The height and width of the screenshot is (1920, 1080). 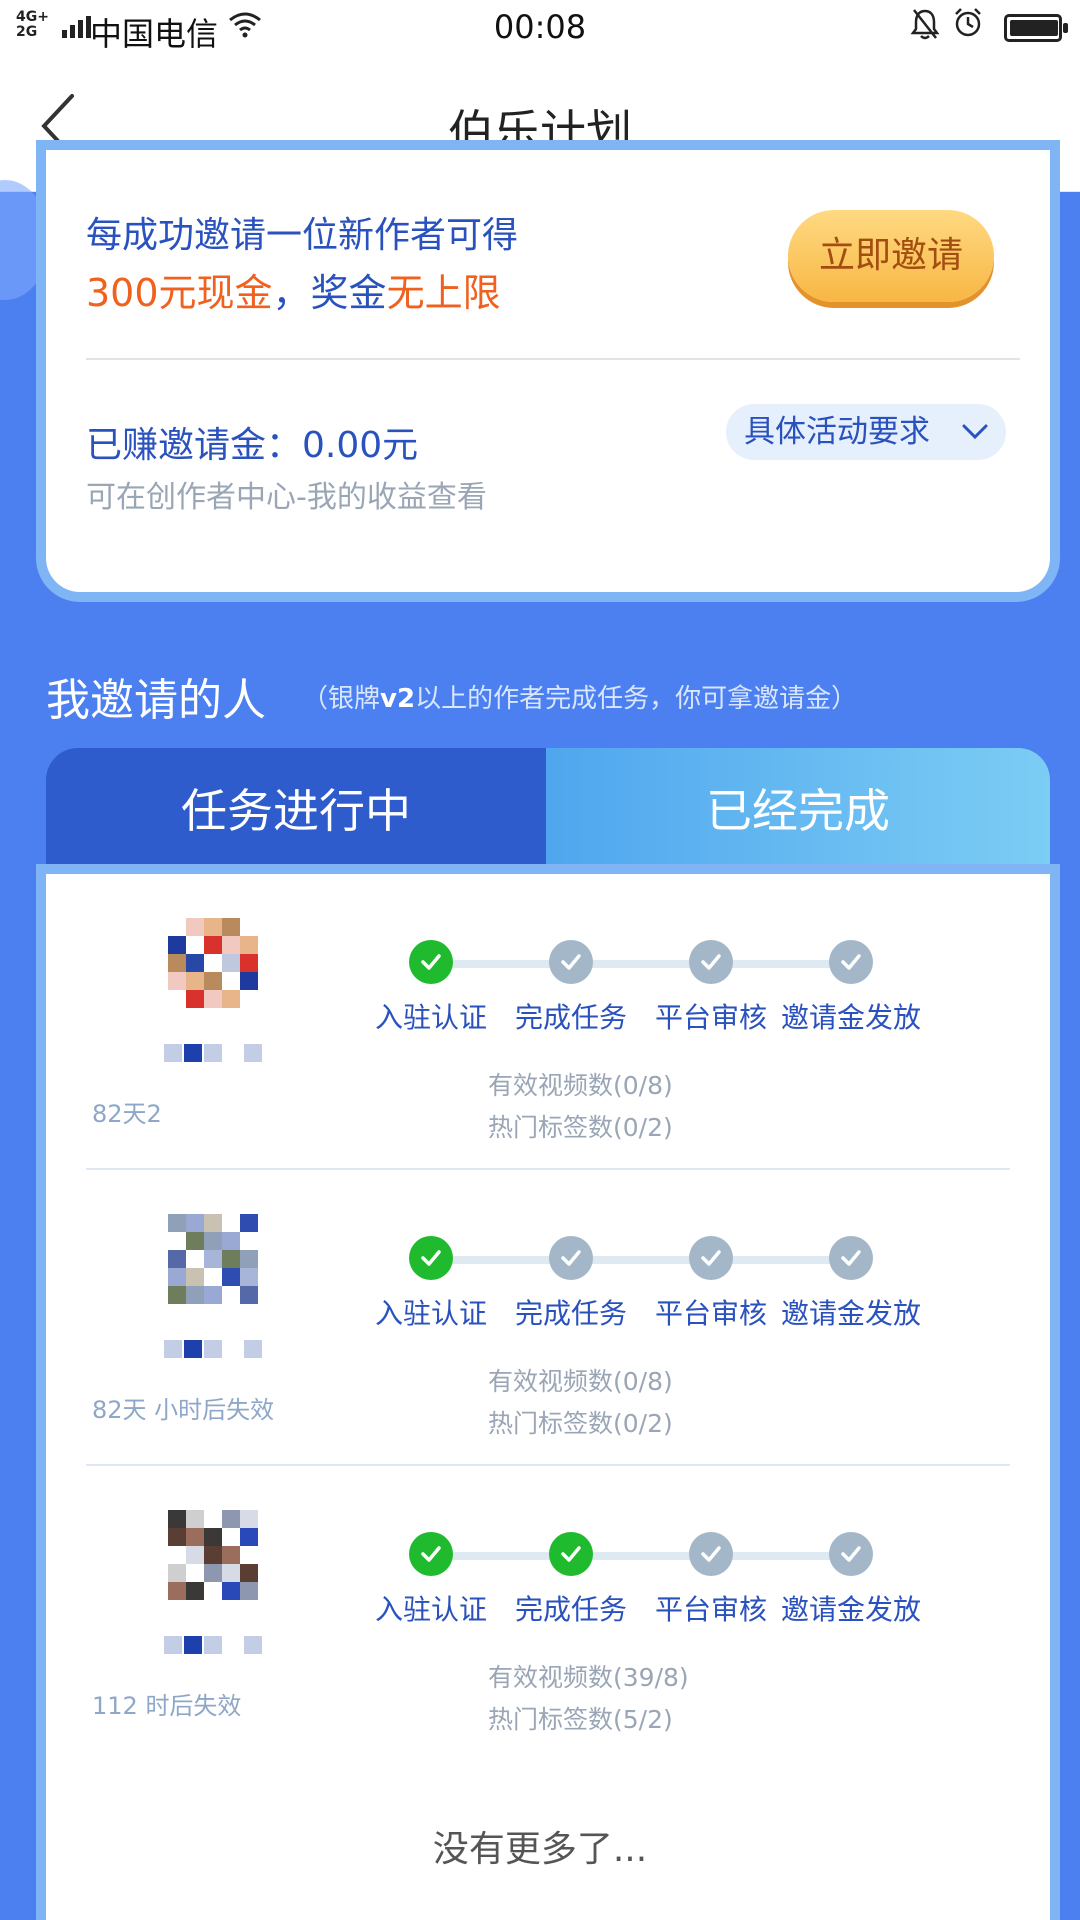 I want to click on expire-text: 82天2, so click(x=127, y=1114).